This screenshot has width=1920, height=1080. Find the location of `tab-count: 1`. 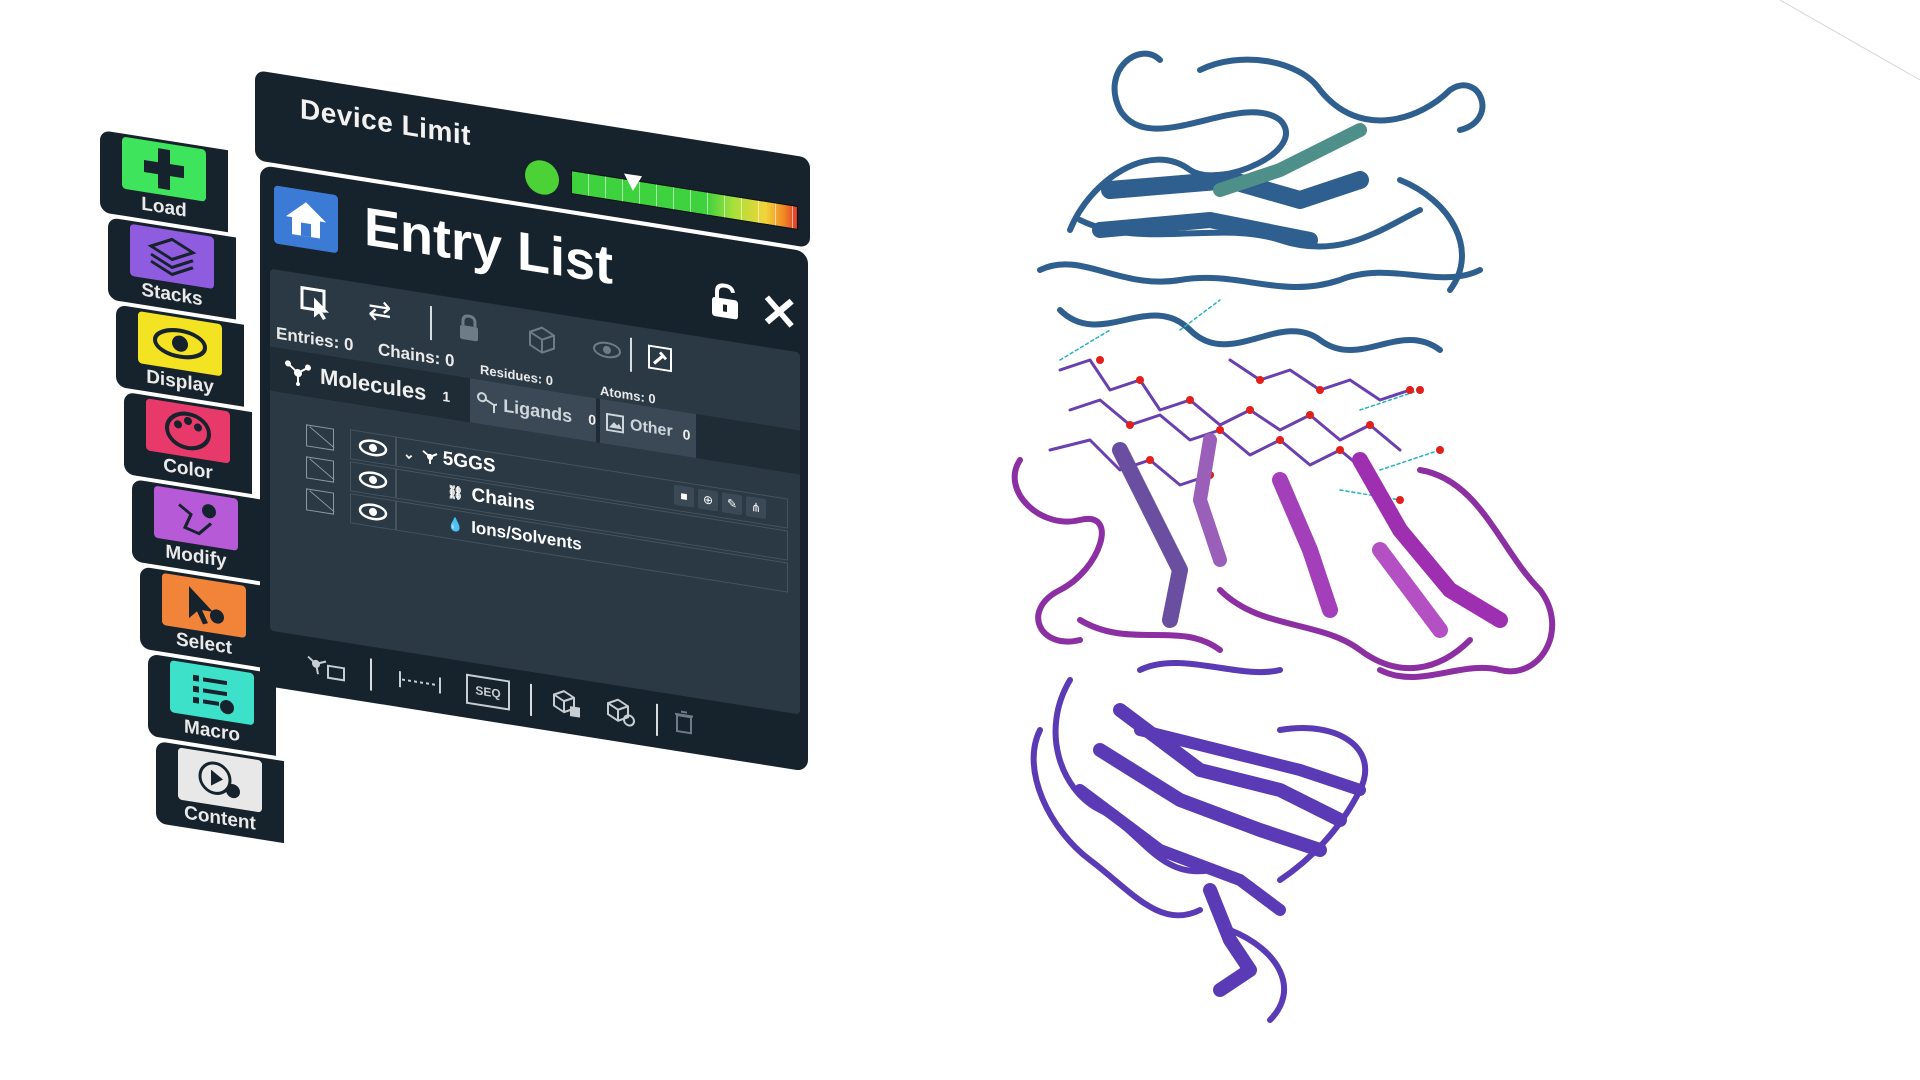

tab-count: 1 is located at coordinates (446, 396).